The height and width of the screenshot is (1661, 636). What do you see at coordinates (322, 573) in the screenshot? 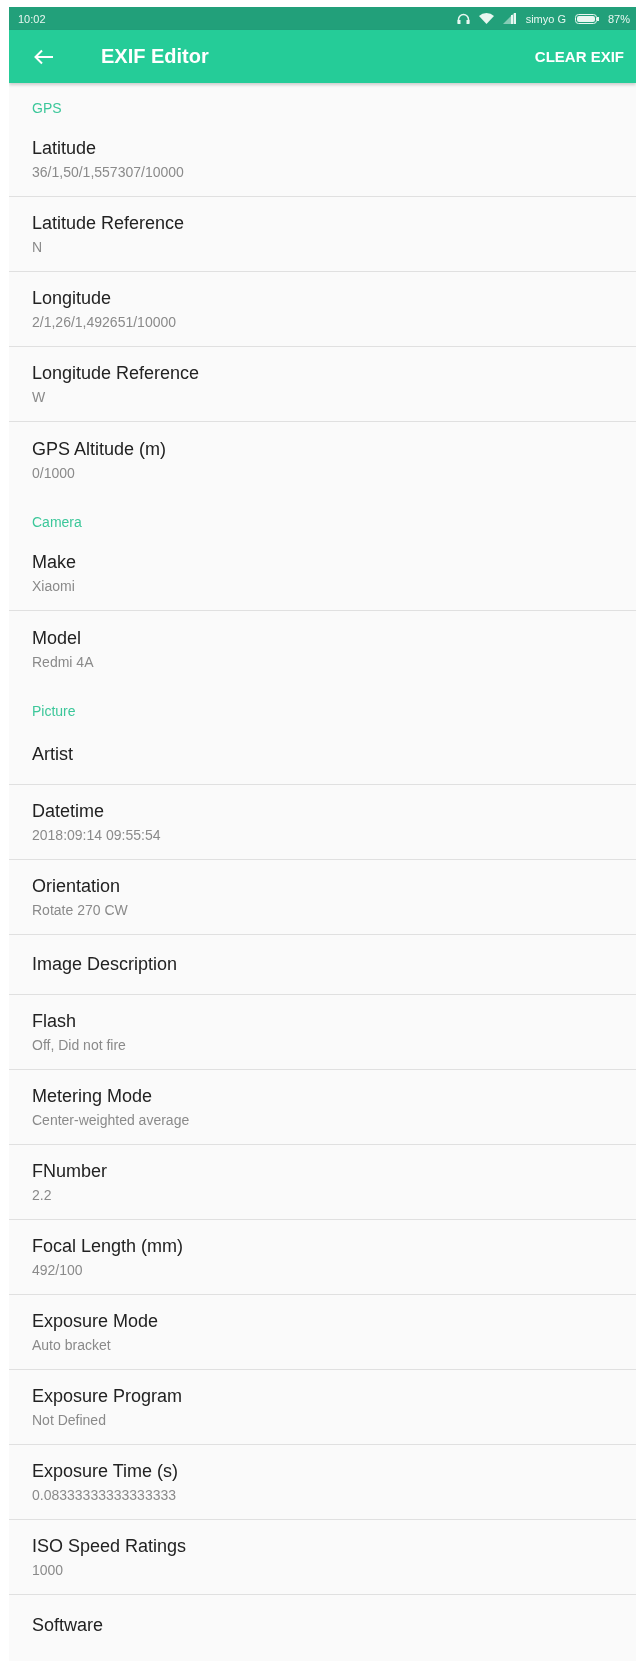
I see `exif-field-row: Make Xiaomi` at bounding box center [322, 573].